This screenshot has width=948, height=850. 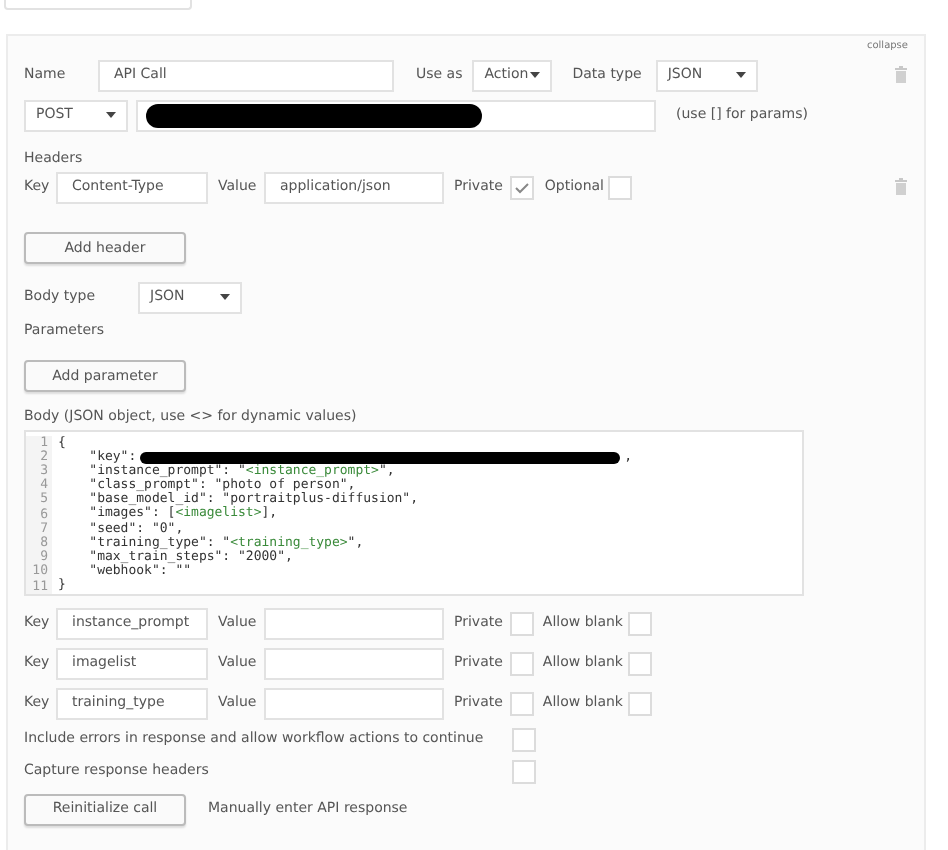 What do you see at coordinates (396, 115) in the screenshot?
I see `url-field` at bounding box center [396, 115].